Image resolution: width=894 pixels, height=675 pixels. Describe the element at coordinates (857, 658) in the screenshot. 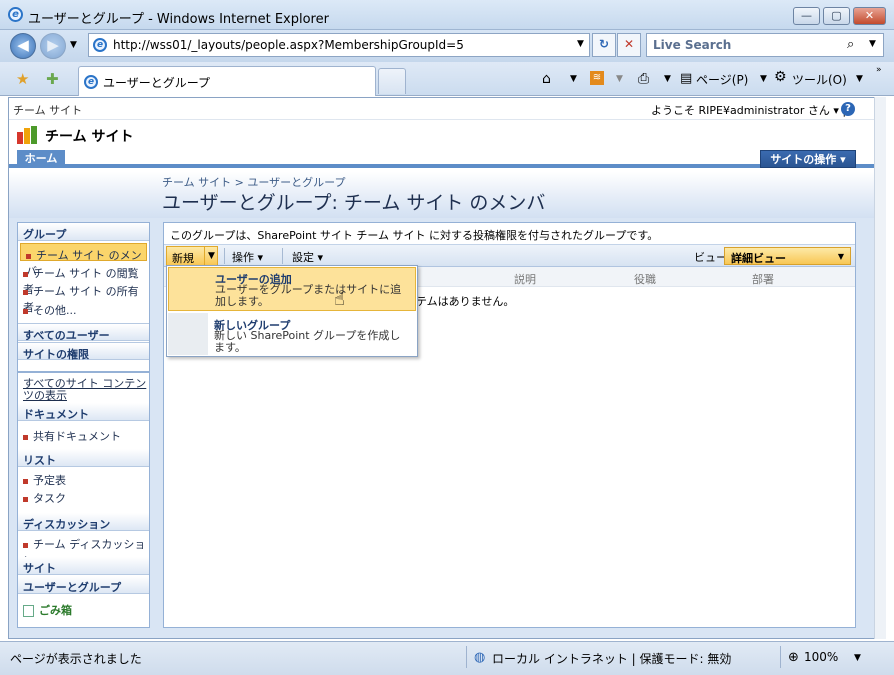

I see `zoom-dropdown-icon: ▼` at that location.